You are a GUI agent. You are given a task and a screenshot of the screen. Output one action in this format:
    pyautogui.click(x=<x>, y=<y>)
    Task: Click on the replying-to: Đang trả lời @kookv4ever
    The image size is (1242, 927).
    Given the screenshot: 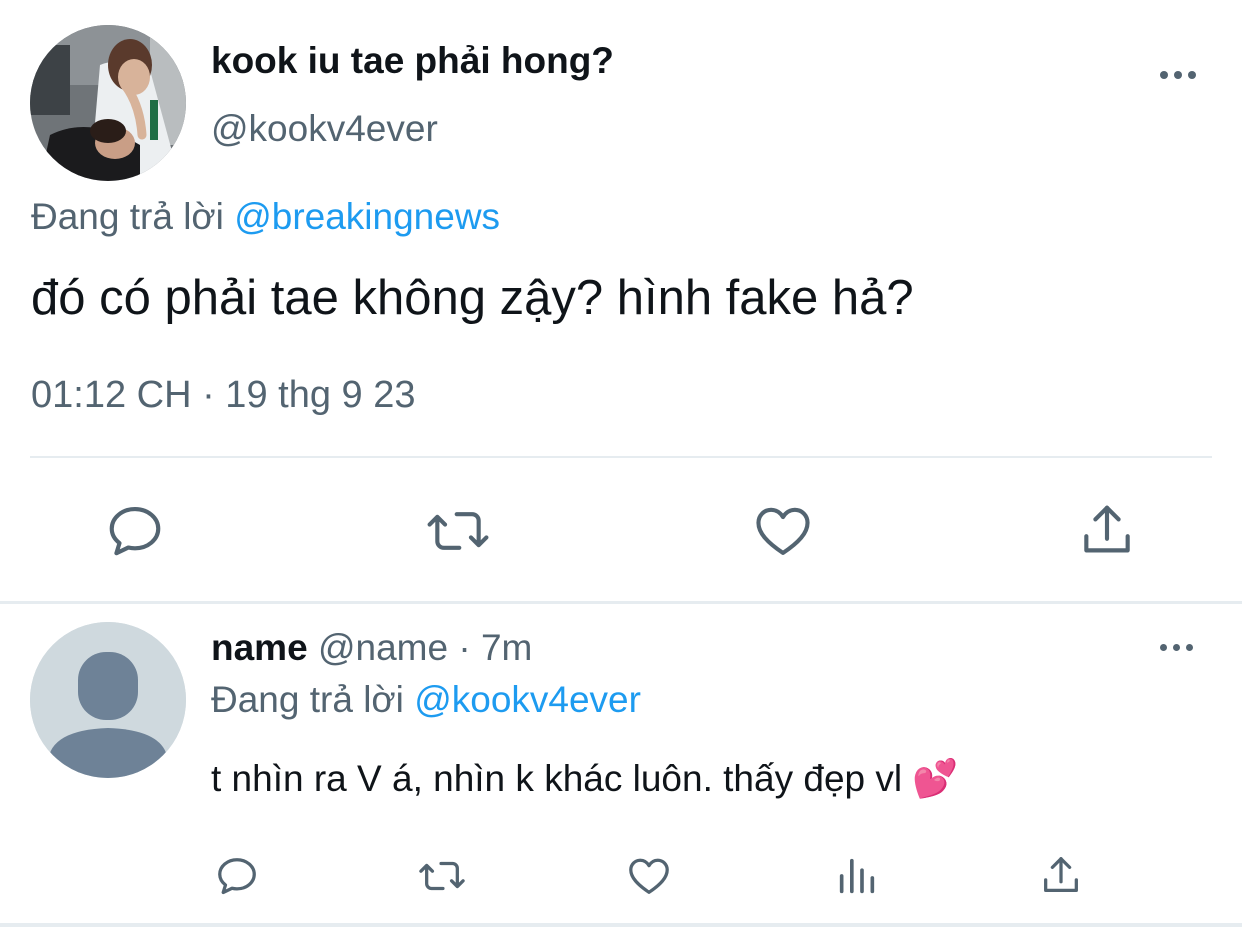 What is the action you would take?
    pyautogui.click(x=426, y=700)
    